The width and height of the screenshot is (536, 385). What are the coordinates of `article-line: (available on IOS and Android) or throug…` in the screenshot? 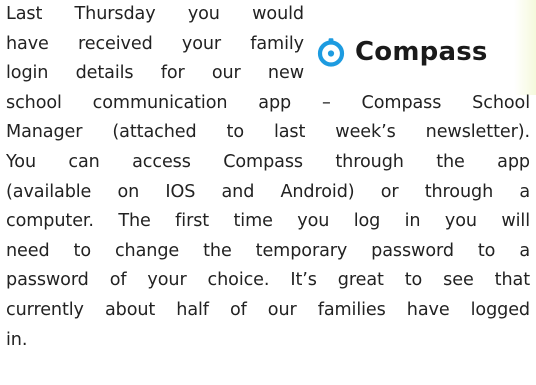 It's located at (268, 191).